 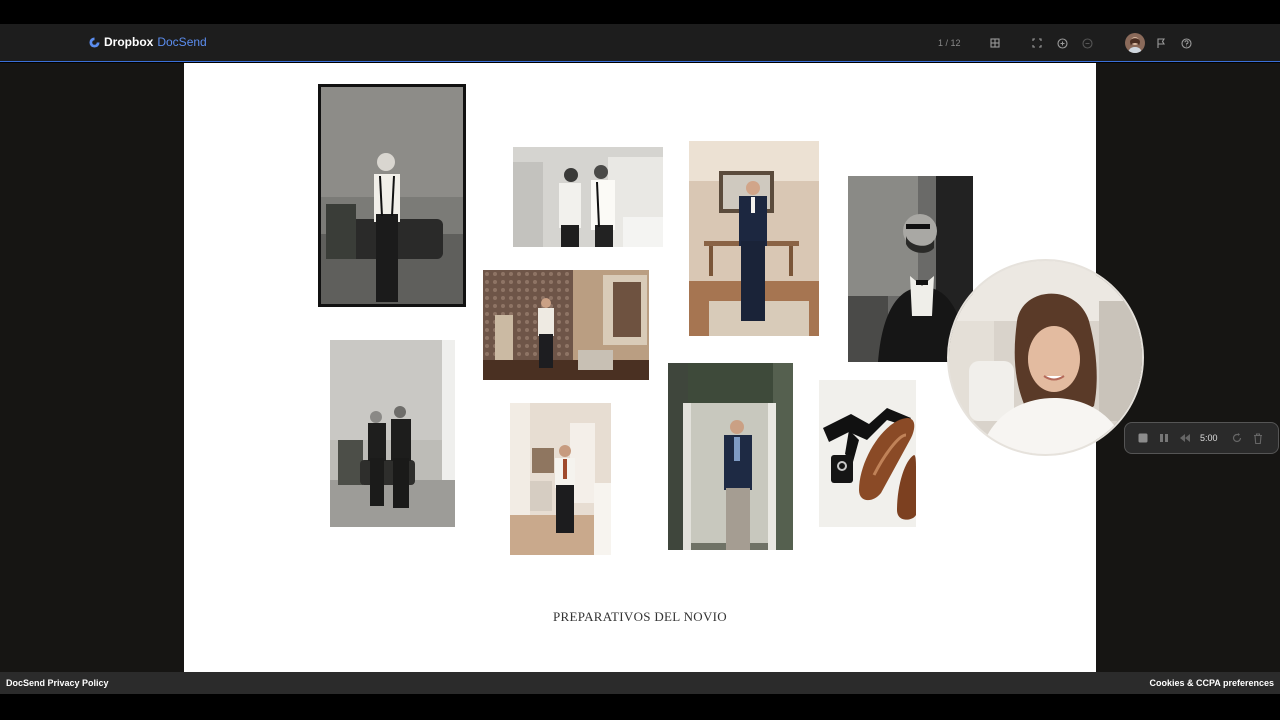 What do you see at coordinates (1087, 43) in the screenshot?
I see `zoom-out-icon` at bounding box center [1087, 43].